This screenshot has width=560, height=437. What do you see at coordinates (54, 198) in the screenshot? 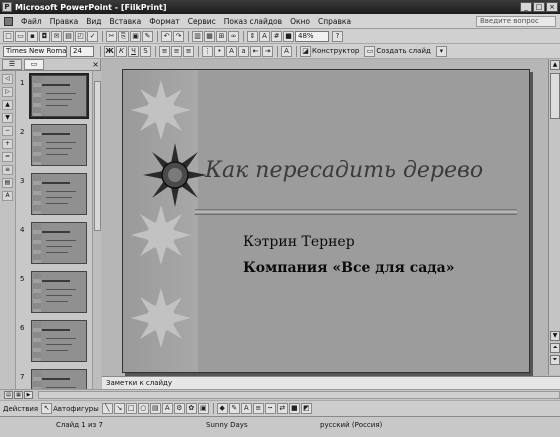
I see `slide-thumbnail-row: 3` at bounding box center [54, 198].